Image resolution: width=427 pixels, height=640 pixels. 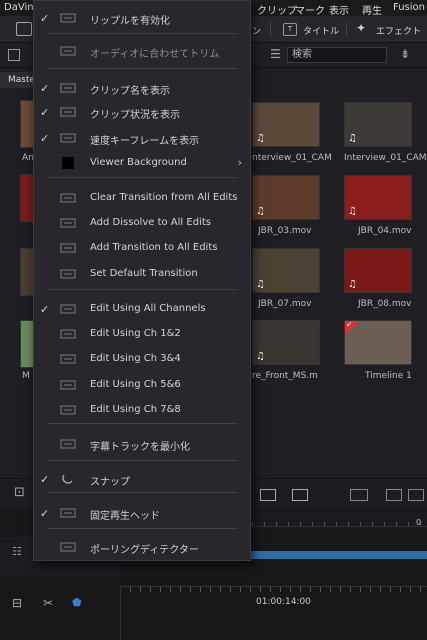 I want to click on menu-item-polling-detector: ポーリングディテクター, so click(x=142, y=547).